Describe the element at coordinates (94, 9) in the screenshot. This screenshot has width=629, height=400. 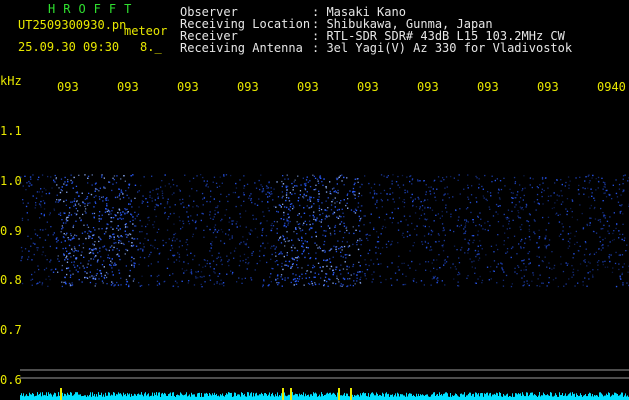
I see `app-title: HROFFT` at that location.